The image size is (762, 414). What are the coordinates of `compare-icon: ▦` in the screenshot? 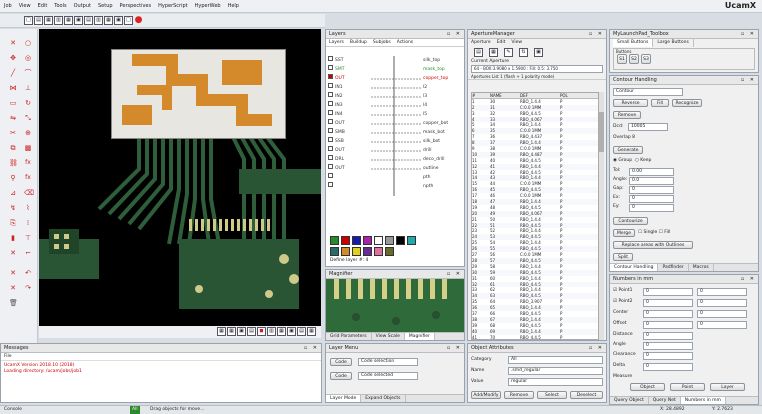 It's located at (281, 331).